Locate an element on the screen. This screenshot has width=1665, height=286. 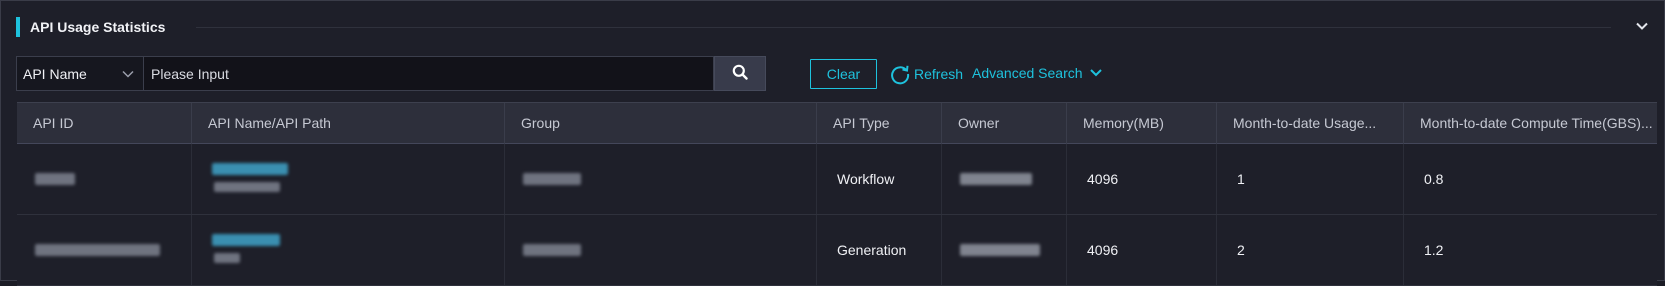
cell-api-type: Generation is located at coordinates (878, 250).